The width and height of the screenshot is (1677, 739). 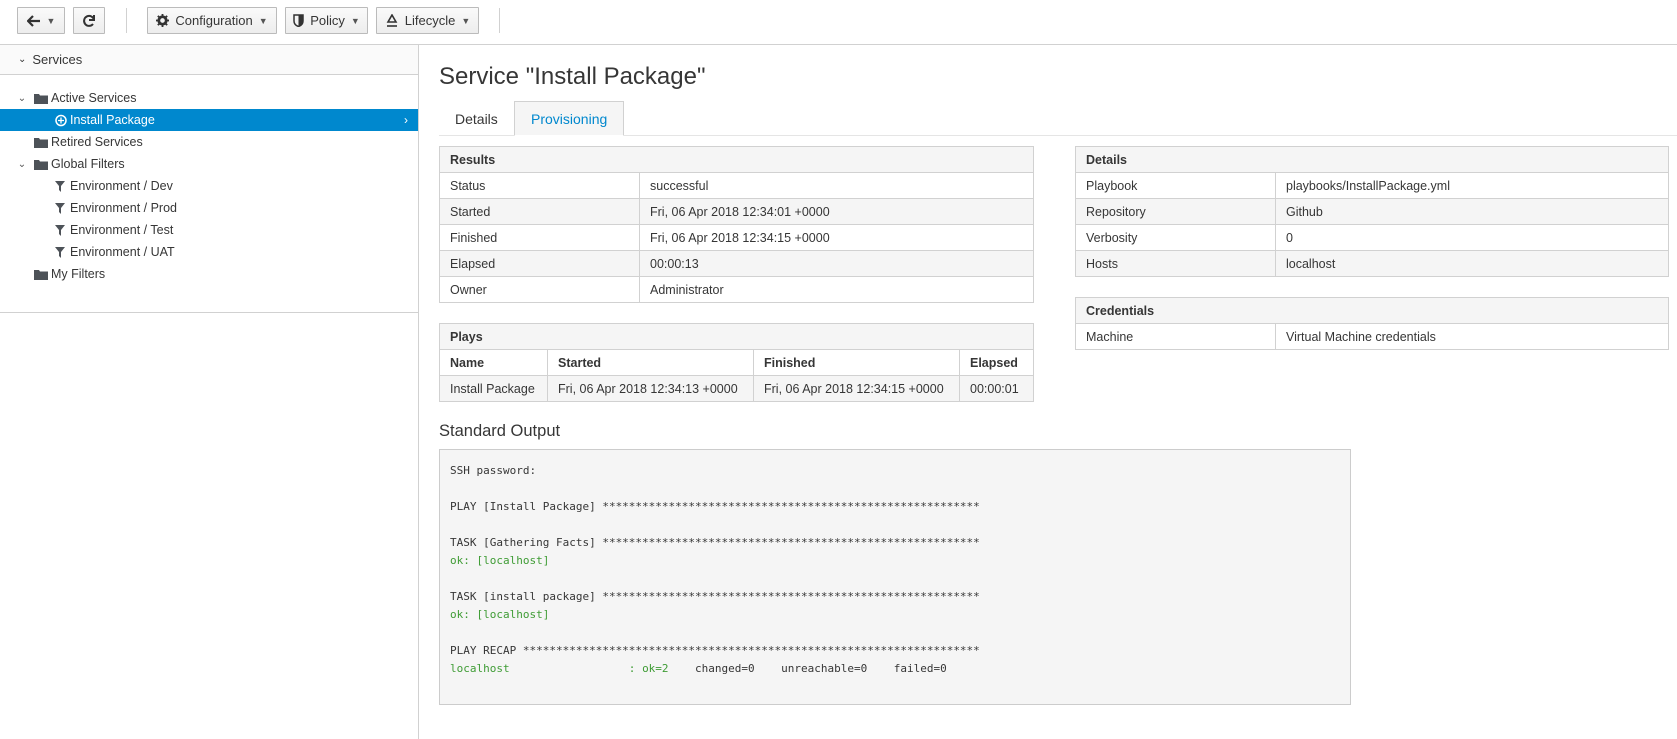 What do you see at coordinates (1175, 211) in the screenshot?
I see `row-label: Repository` at bounding box center [1175, 211].